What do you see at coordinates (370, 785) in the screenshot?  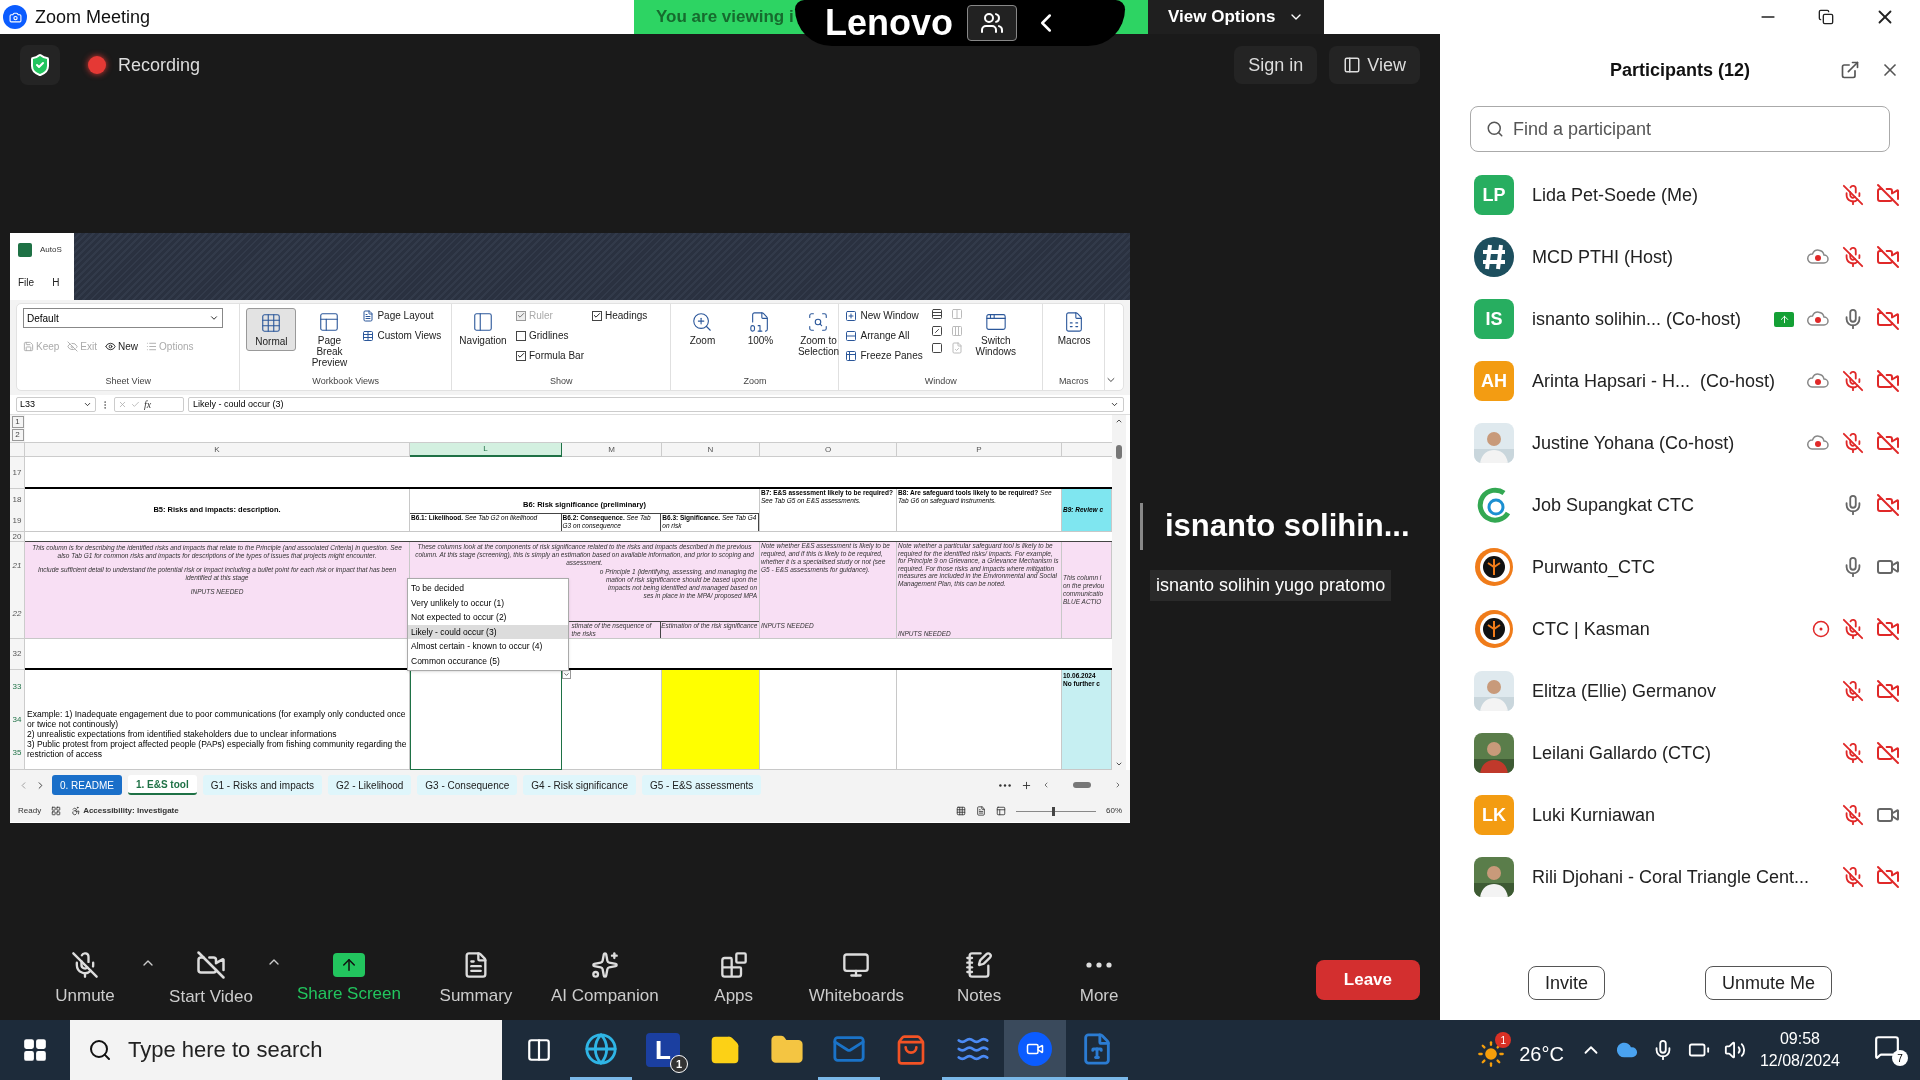 I see `sheet-tab: G2 - Likelihood` at bounding box center [370, 785].